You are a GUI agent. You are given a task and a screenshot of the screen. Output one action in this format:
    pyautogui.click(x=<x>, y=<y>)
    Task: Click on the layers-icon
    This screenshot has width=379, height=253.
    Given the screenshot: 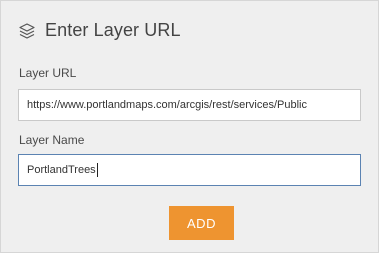 What is the action you would take?
    pyautogui.click(x=27, y=30)
    